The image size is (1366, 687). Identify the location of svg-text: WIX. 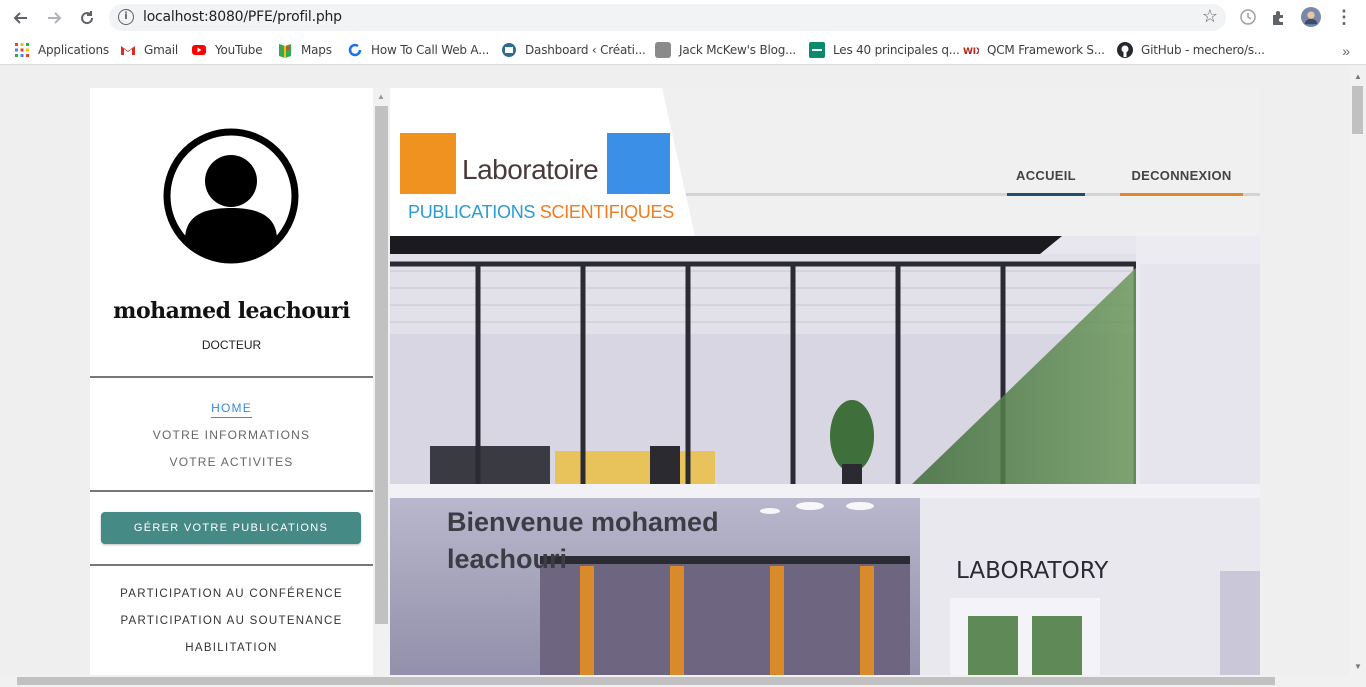
(971, 52).